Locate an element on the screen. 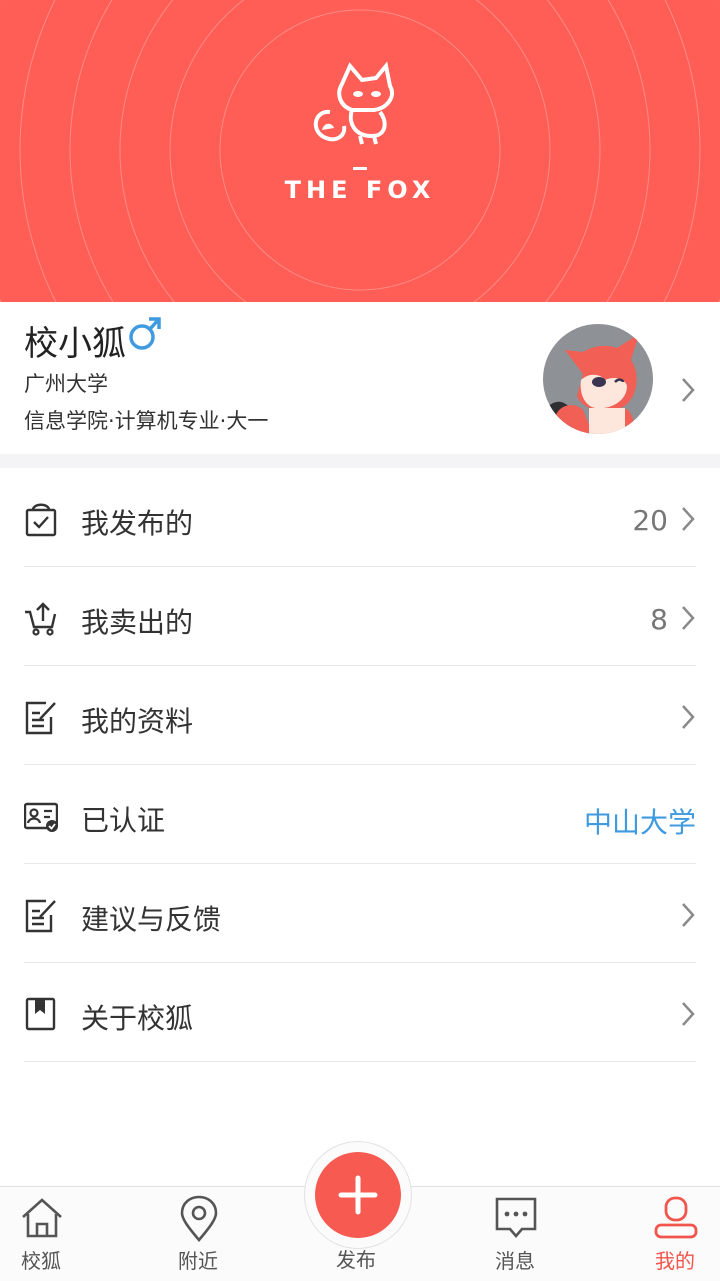 The height and width of the screenshot is (1281, 720). menu-label: 我卖出的 is located at coordinates (137, 622).